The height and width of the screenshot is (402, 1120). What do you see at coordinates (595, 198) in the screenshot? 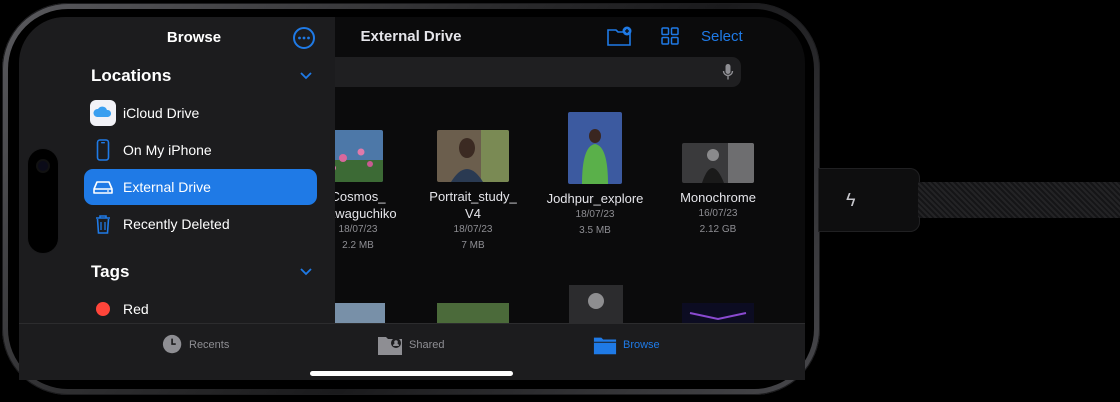
I see `file-name: Jodhpur_explore` at bounding box center [595, 198].